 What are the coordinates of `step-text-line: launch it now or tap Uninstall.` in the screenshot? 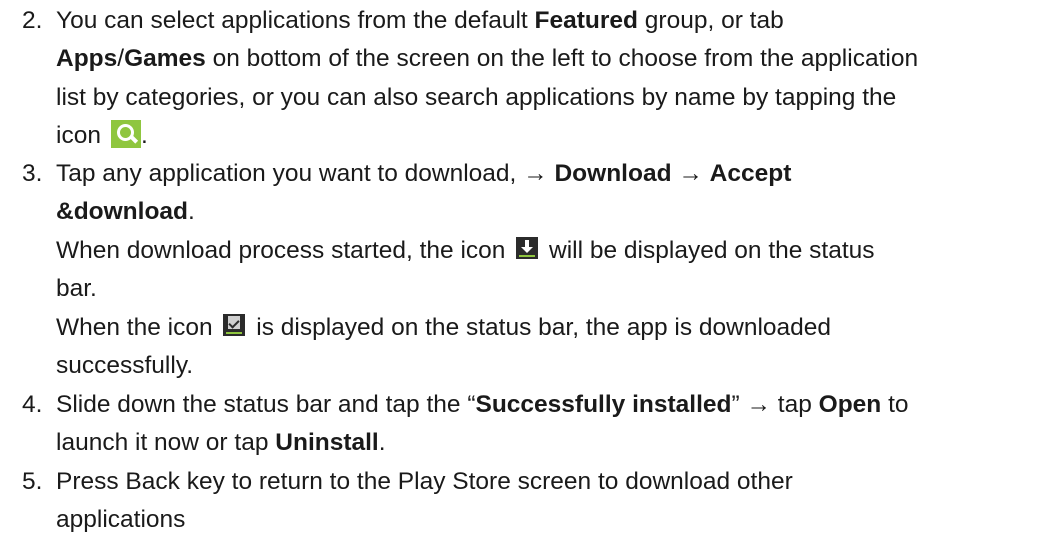 It's located at (221, 443).